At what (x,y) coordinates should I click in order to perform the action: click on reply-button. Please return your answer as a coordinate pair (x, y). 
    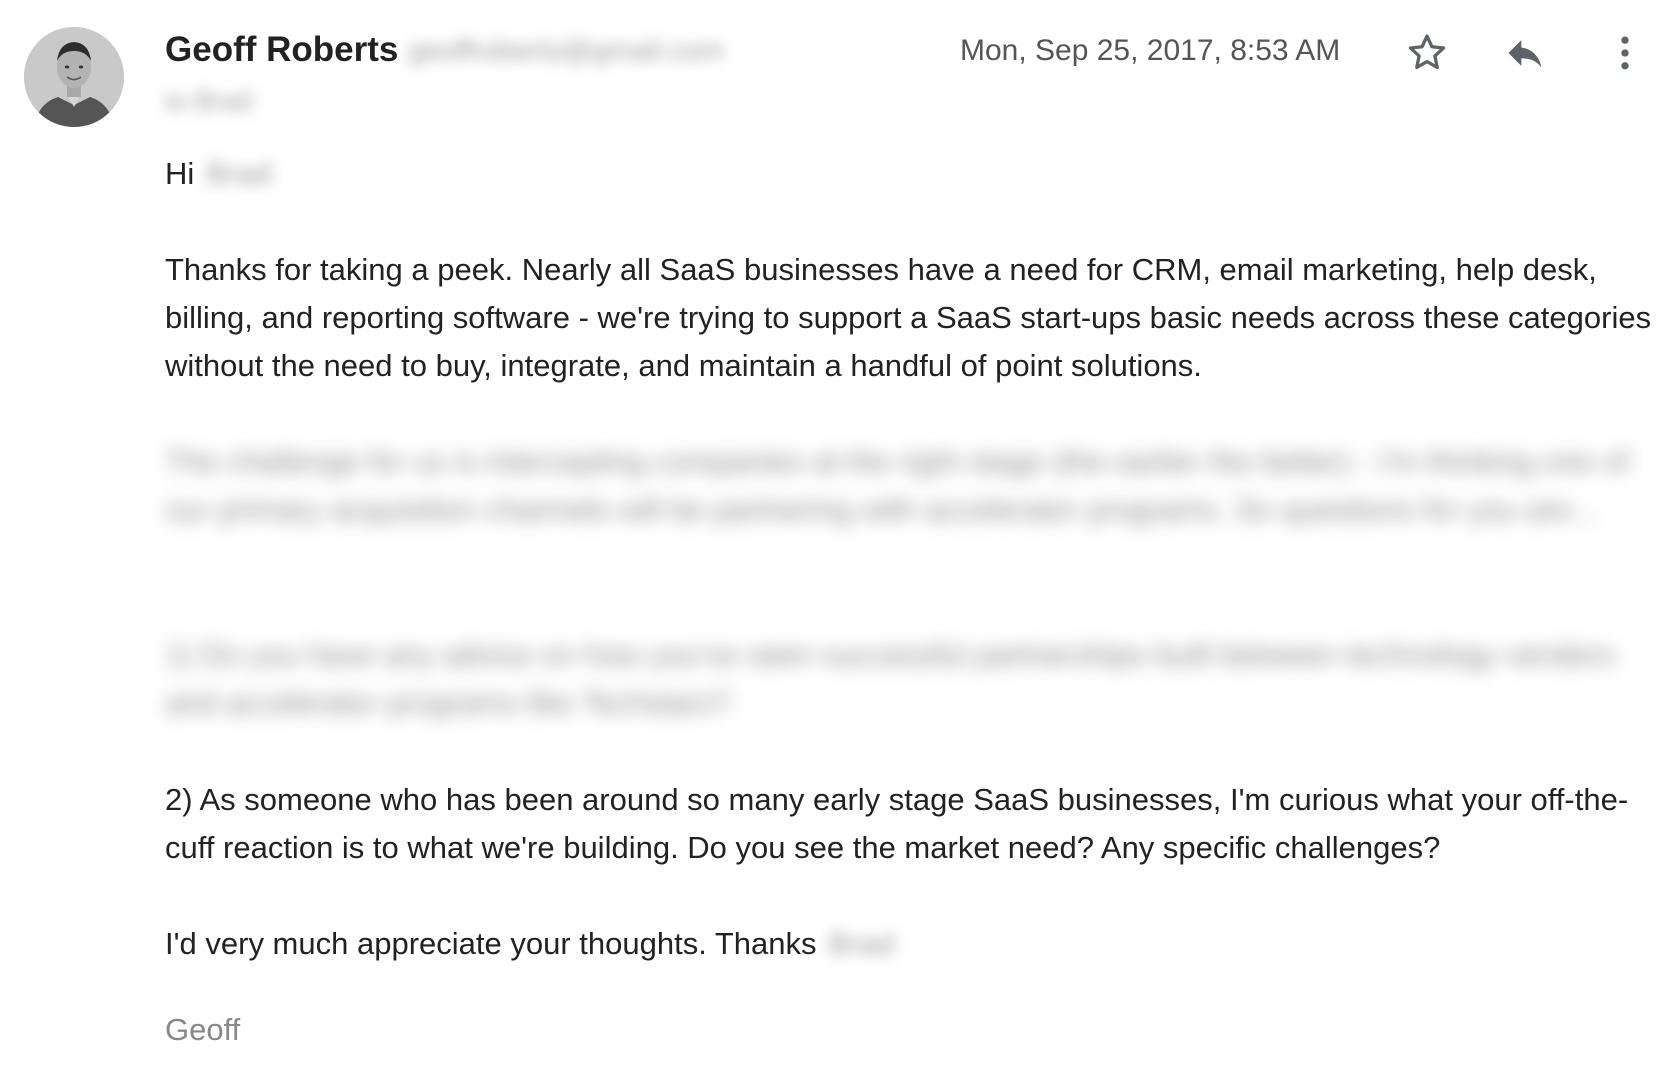
    Looking at the image, I should click on (1525, 53).